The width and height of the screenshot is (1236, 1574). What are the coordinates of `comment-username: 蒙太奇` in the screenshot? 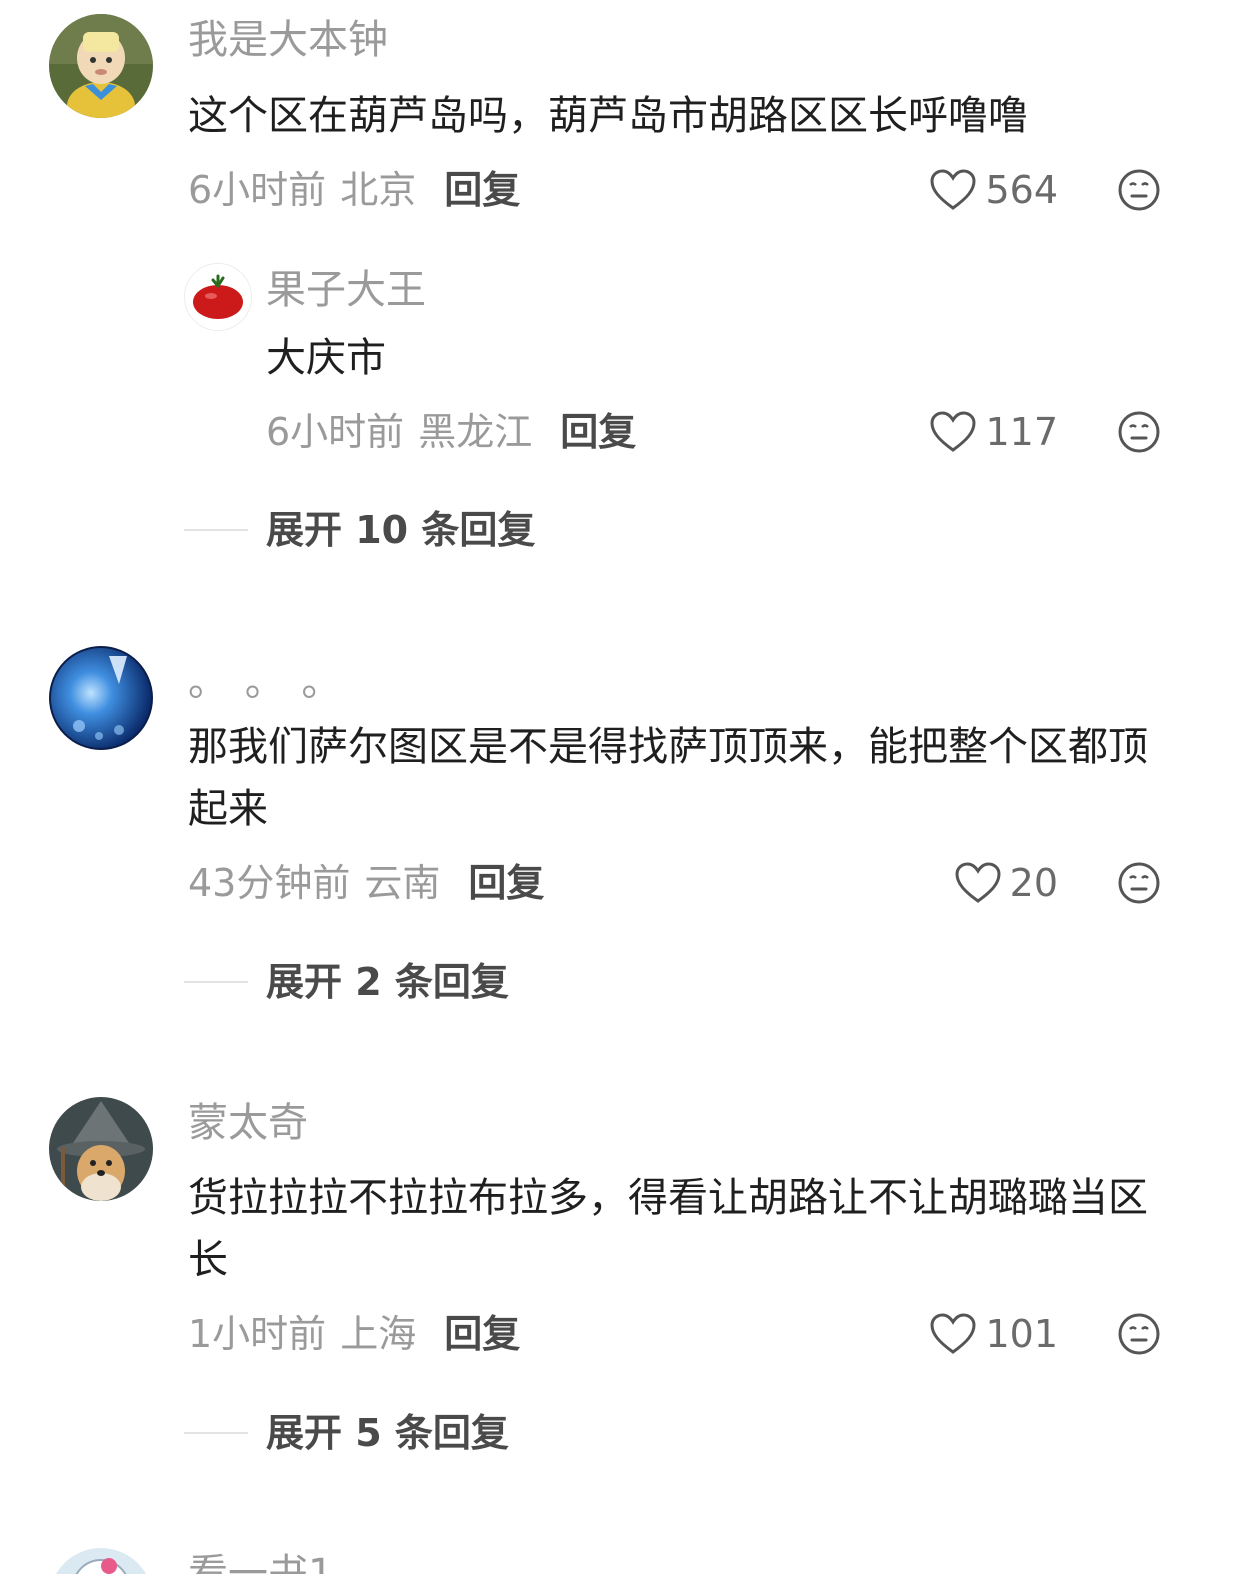 It's located at (248, 1123).